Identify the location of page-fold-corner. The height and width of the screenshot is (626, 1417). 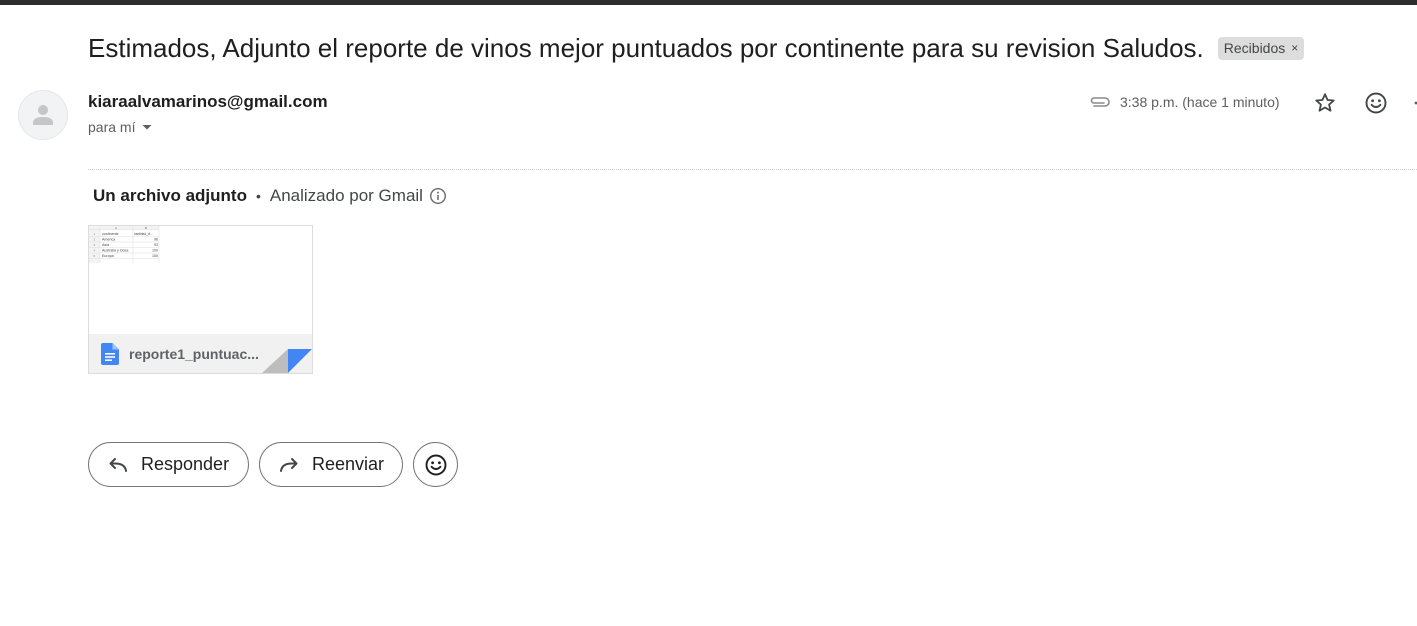
(275, 361).